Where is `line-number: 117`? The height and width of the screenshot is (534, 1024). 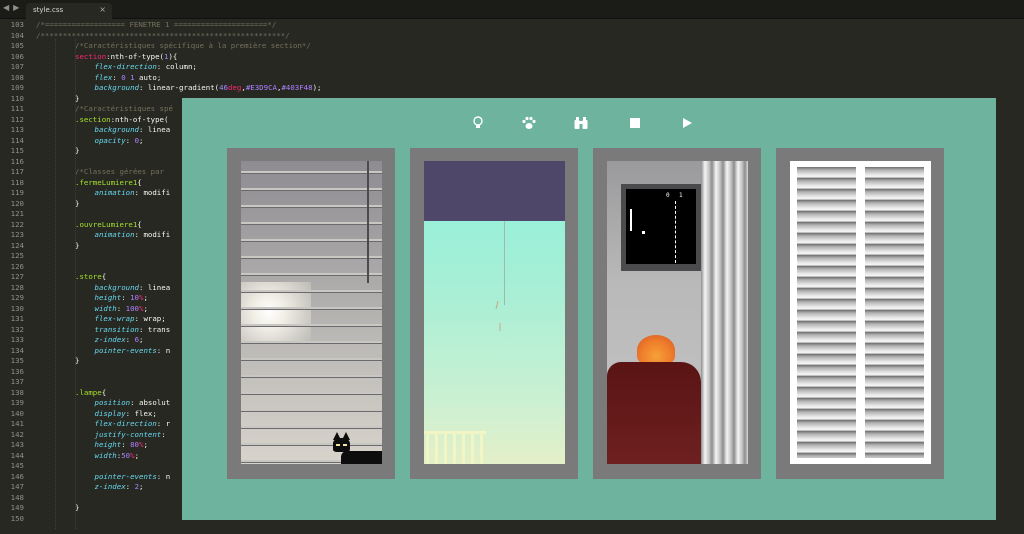 line-number: 117 is located at coordinates (17, 171).